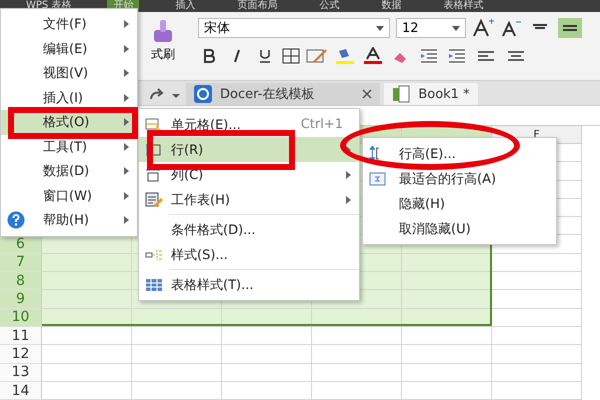 The width and height of the screenshot is (600, 400). I want to click on row-header: 12, so click(21, 354).